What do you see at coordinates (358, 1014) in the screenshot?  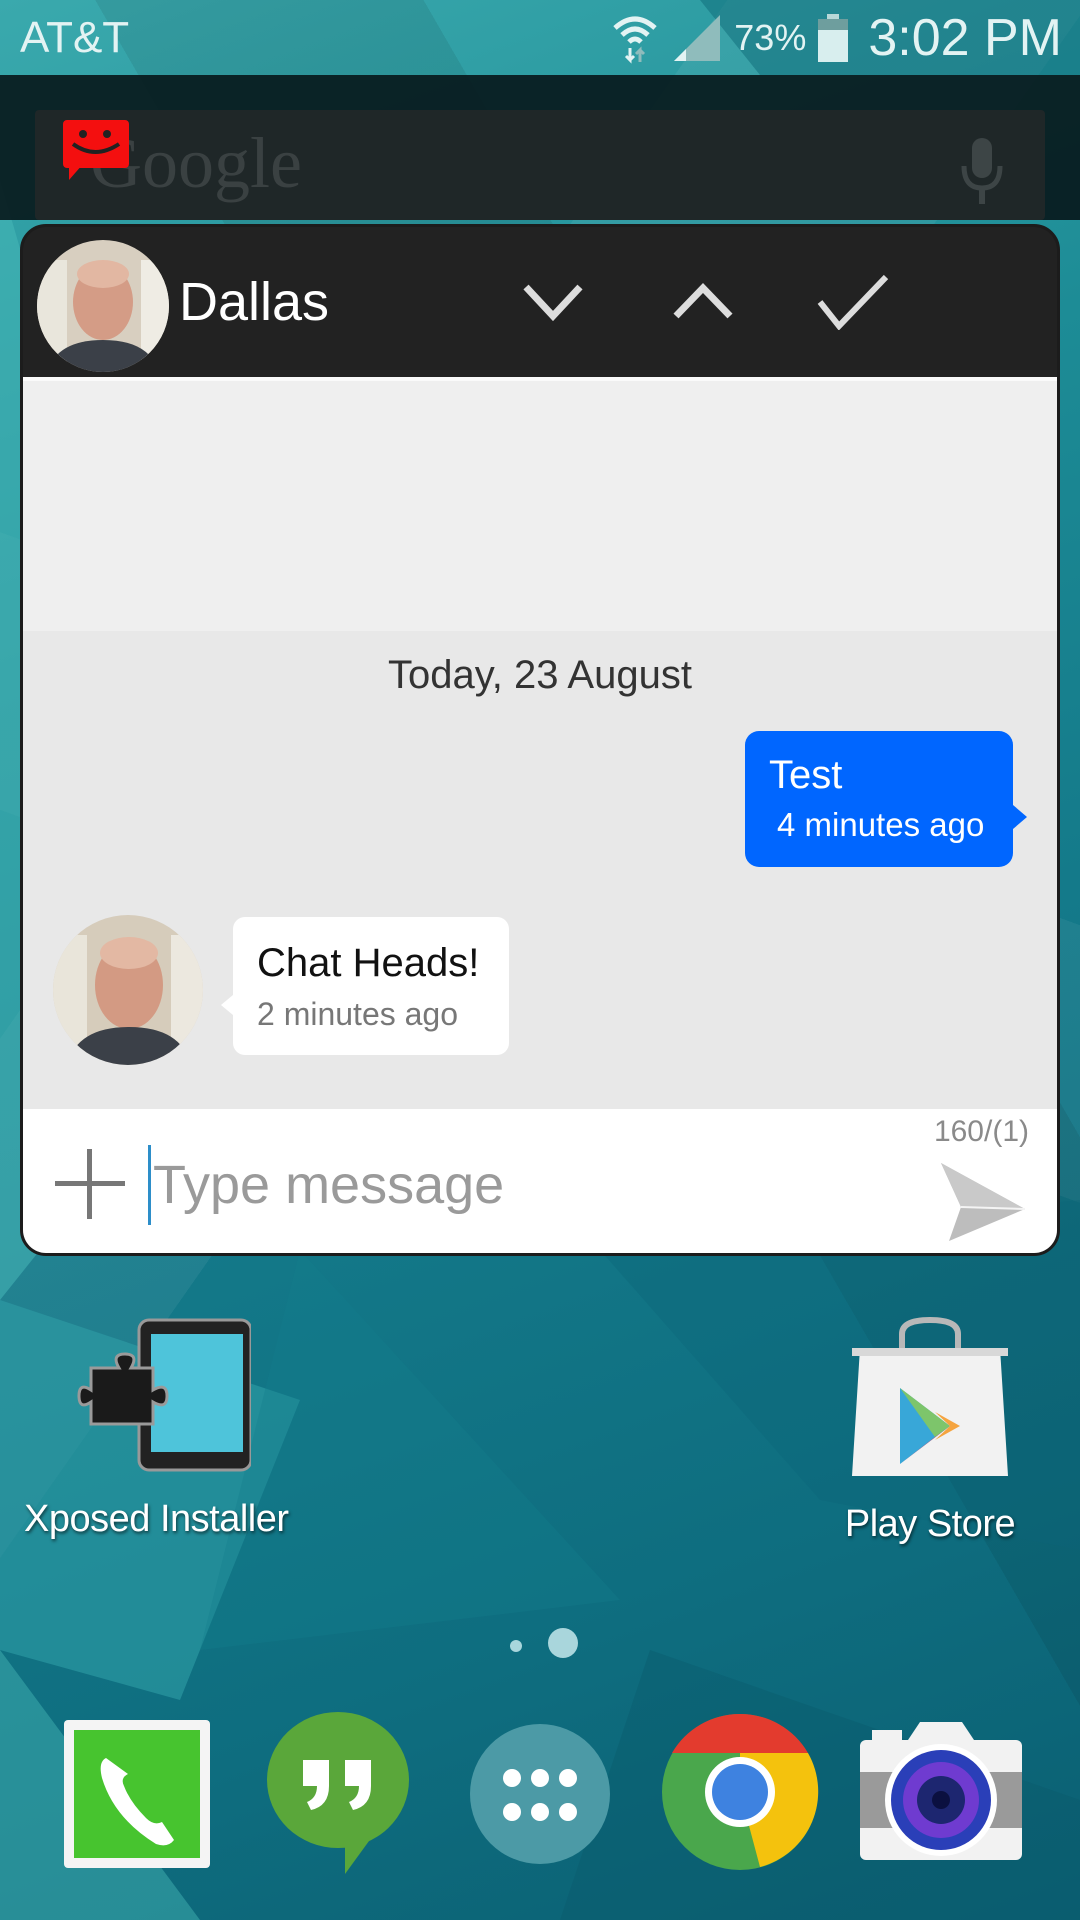 I see `message-time: 2 minutes ago` at bounding box center [358, 1014].